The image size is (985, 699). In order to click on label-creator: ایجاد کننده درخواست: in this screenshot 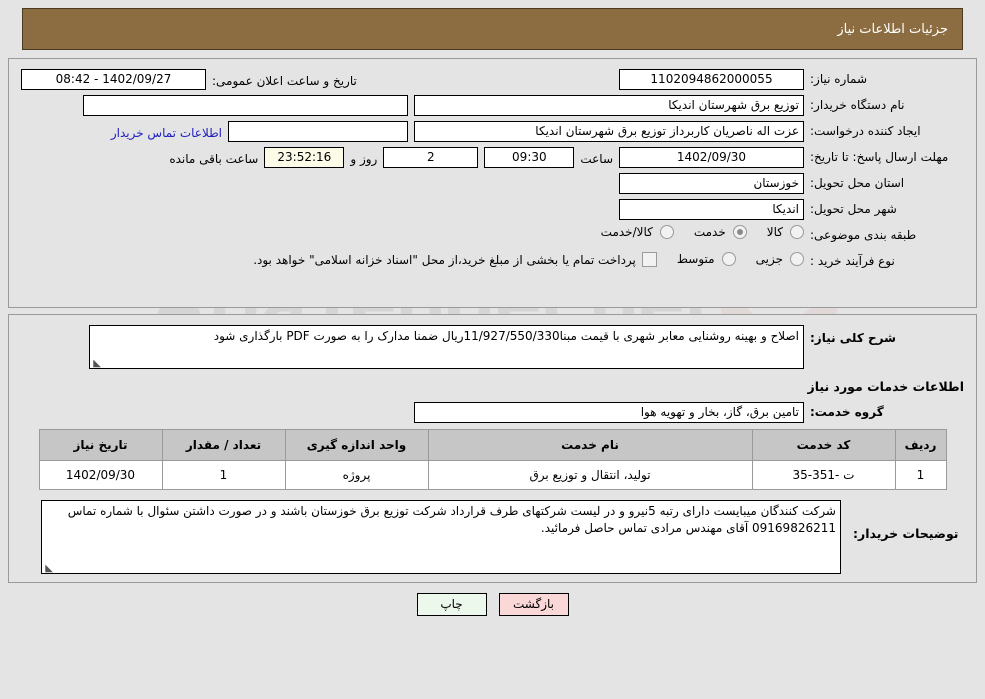, I will do `click(865, 131)`.